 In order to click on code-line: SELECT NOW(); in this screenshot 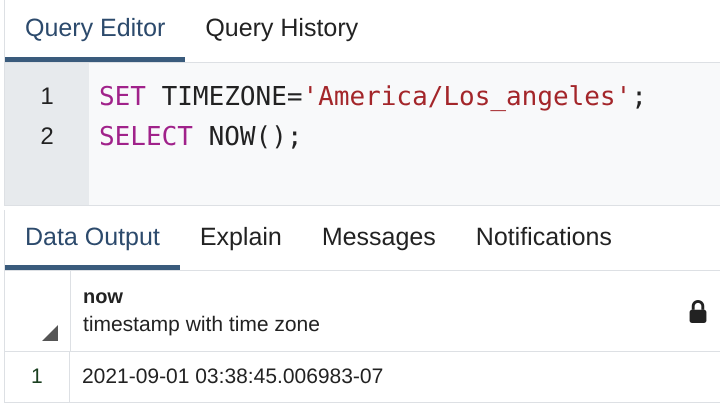, I will do `click(200, 137)`.